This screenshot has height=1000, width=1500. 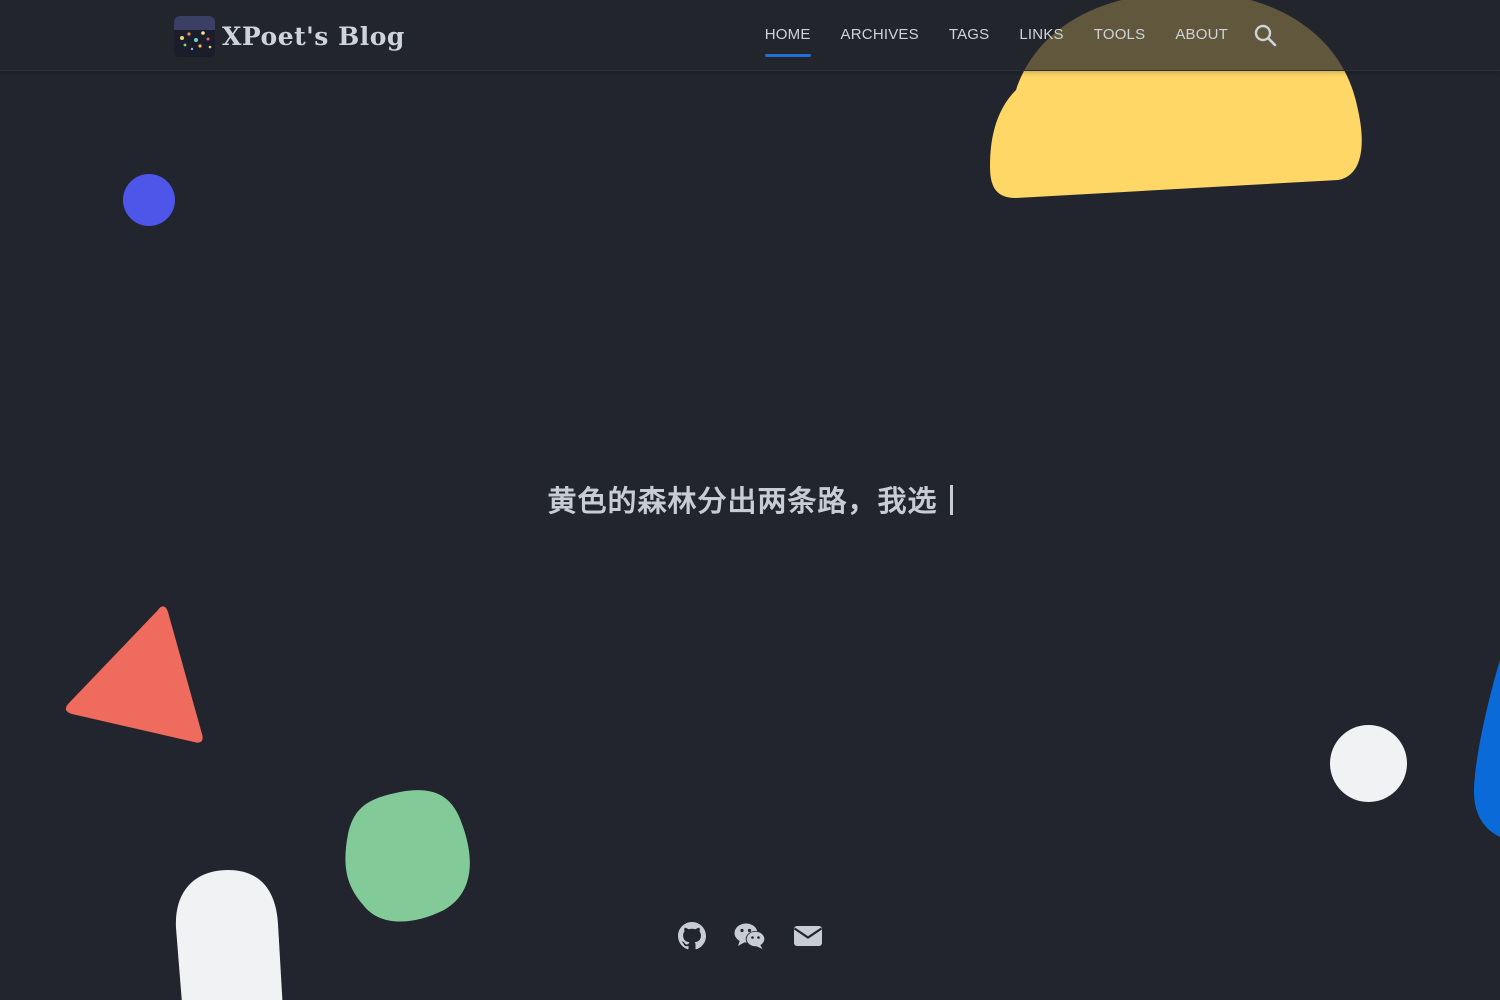 I want to click on main-nav: HOME ARCHIVES TAGS LINKS TOOLS ABOUT, so click(x=1021, y=35).